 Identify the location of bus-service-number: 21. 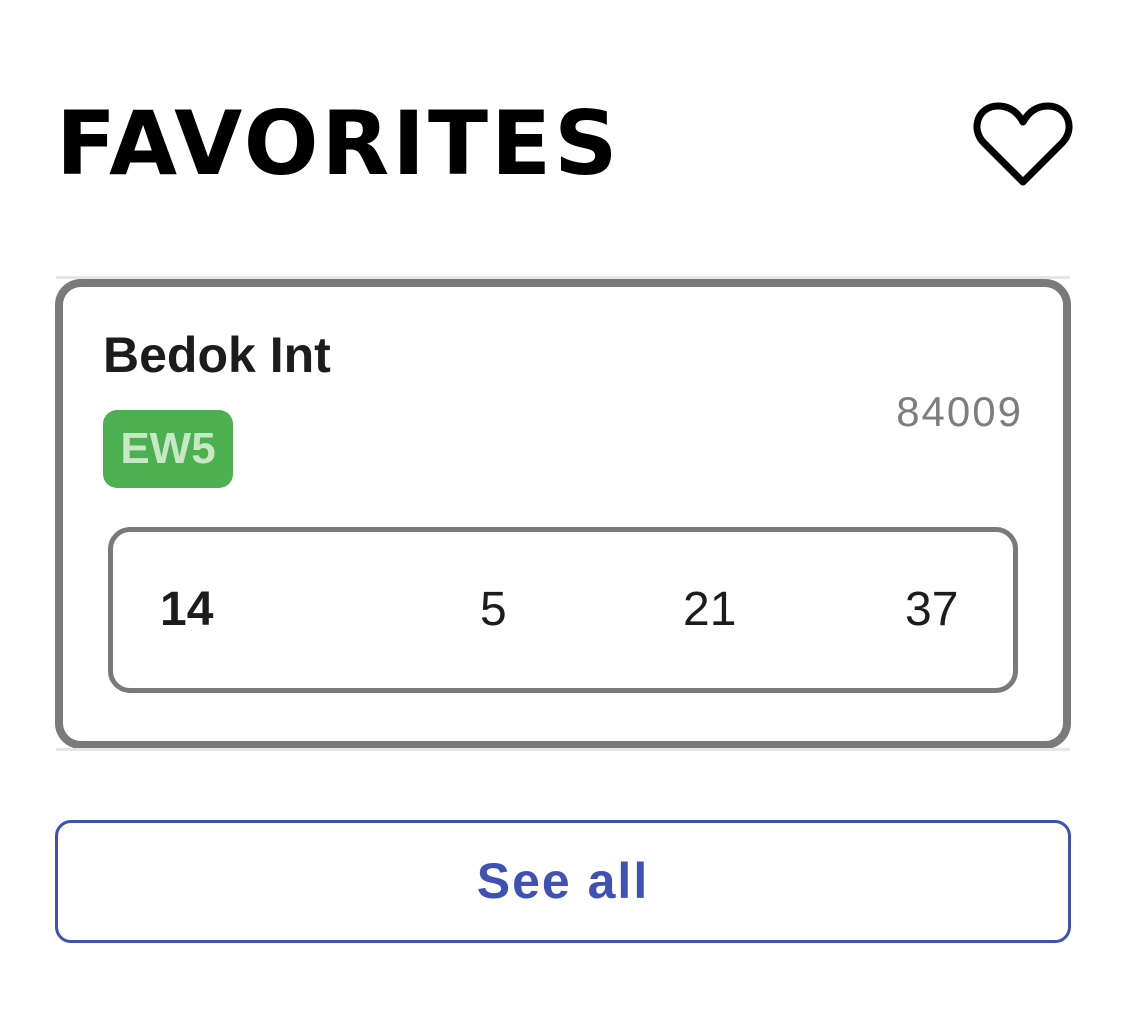
(709, 610).